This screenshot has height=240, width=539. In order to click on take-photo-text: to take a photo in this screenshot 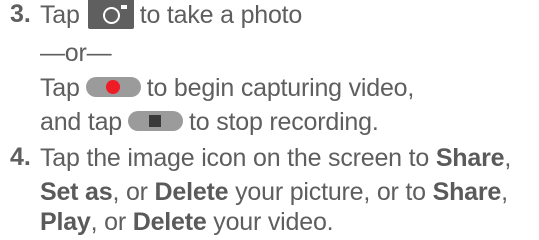, I will do `click(221, 15)`.